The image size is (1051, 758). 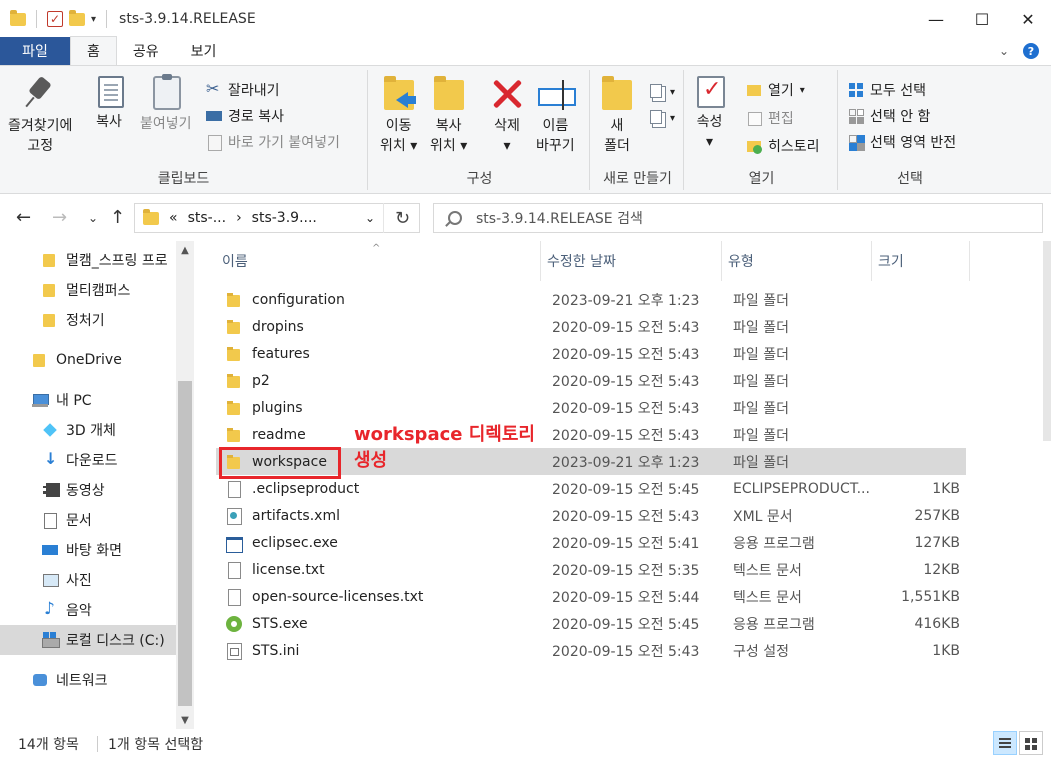 I want to click on column-header-type: 유형, so click(x=797, y=261).